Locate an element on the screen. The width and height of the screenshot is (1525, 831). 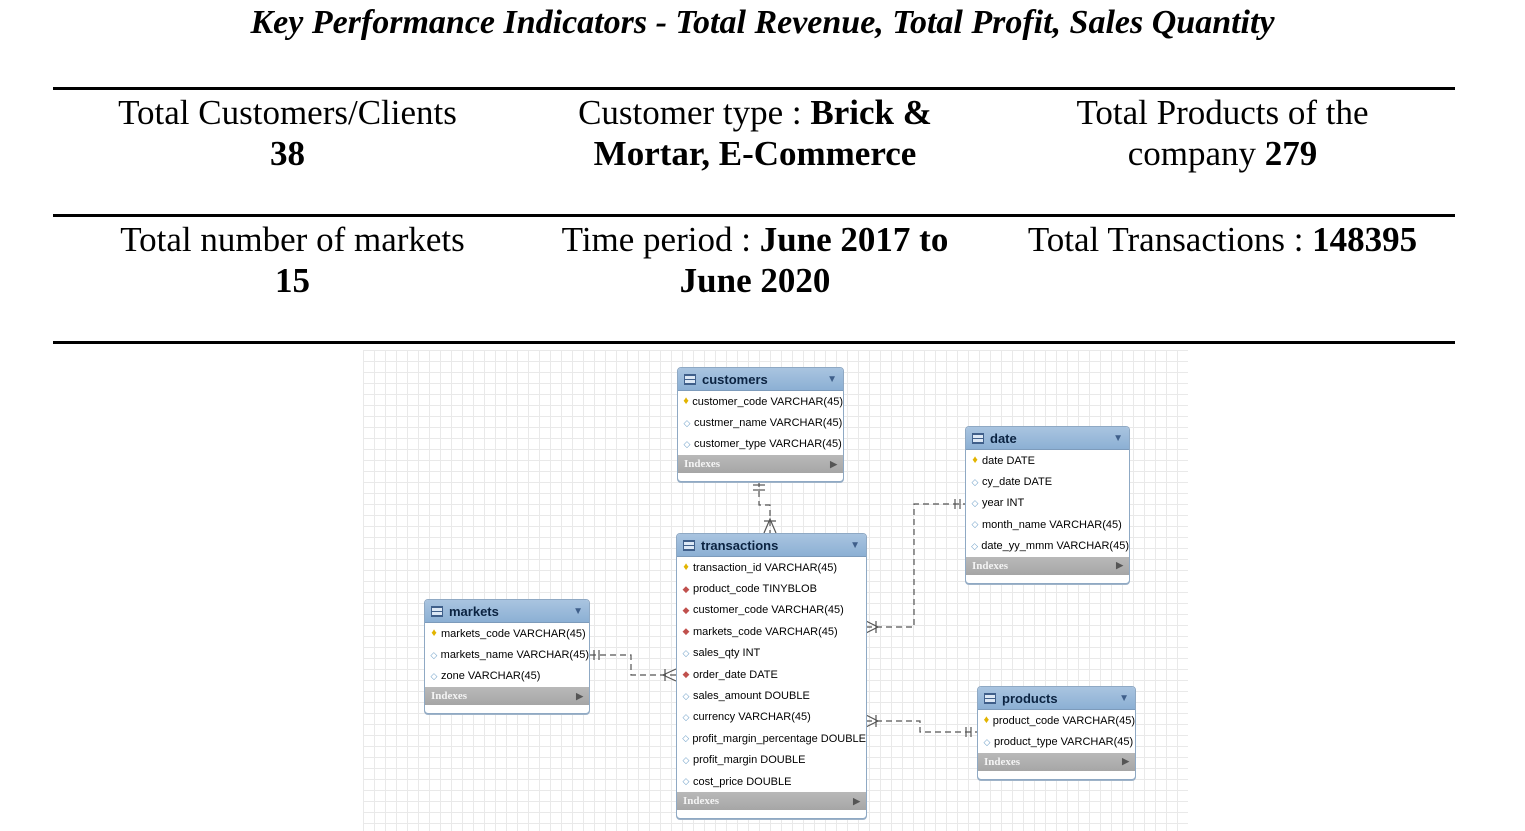
table-header: products ▼ is located at coordinates (1056, 698).